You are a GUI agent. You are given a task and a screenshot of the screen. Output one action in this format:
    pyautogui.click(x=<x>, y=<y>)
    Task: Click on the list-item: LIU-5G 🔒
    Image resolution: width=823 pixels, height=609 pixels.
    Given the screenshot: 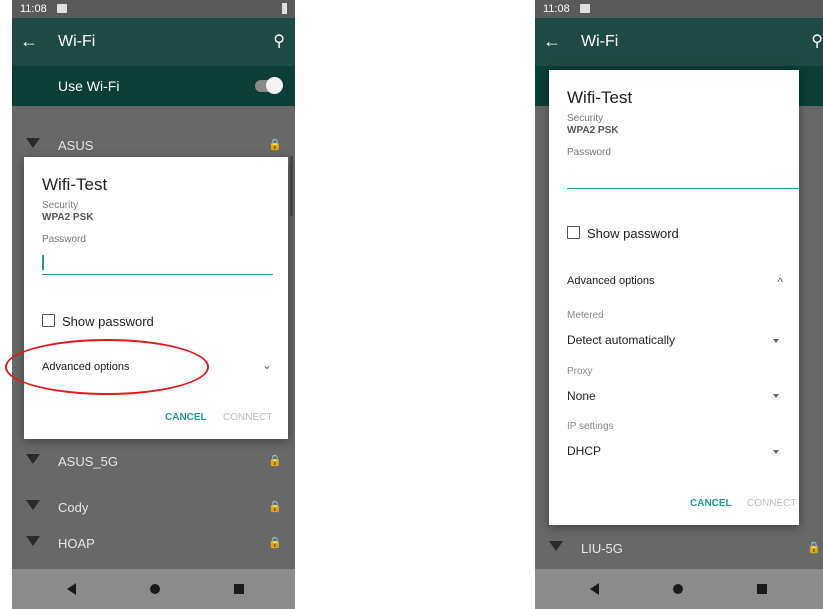 What is the action you would take?
    pyautogui.click(x=679, y=548)
    